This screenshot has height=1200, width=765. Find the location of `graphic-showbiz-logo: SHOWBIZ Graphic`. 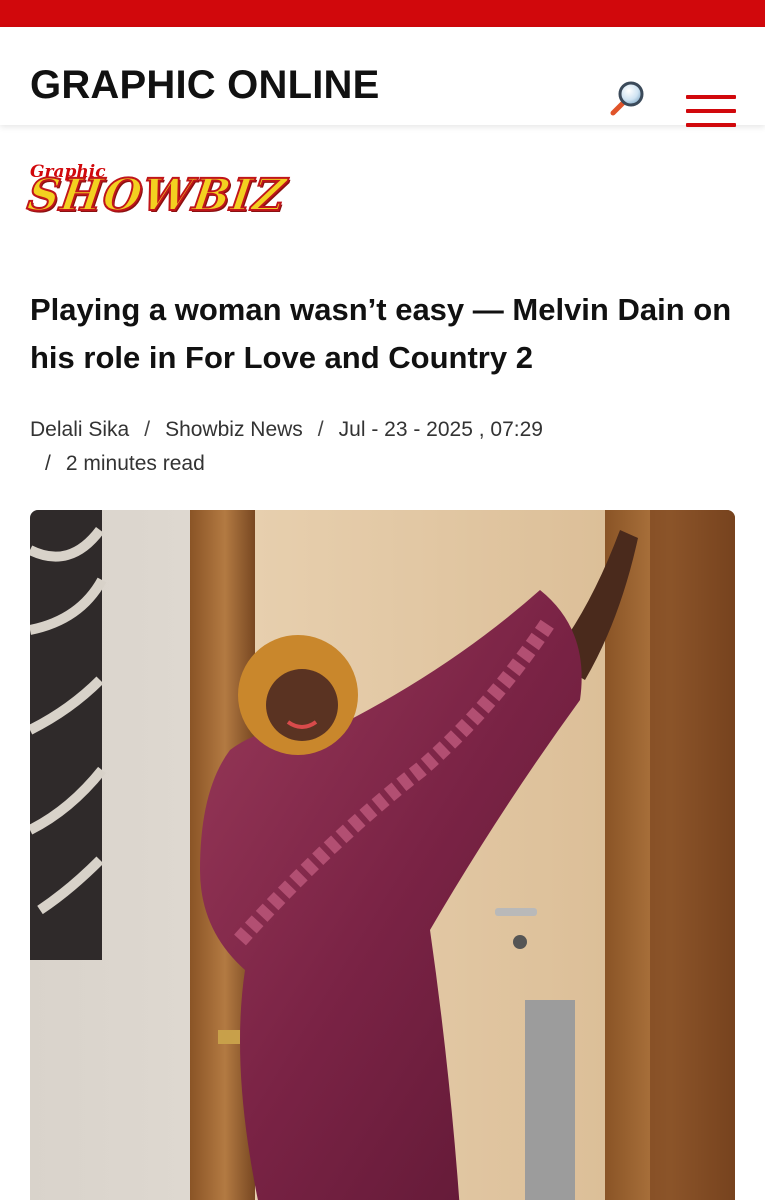

graphic-showbiz-logo: SHOWBIZ Graphic is located at coordinates (156, 195).